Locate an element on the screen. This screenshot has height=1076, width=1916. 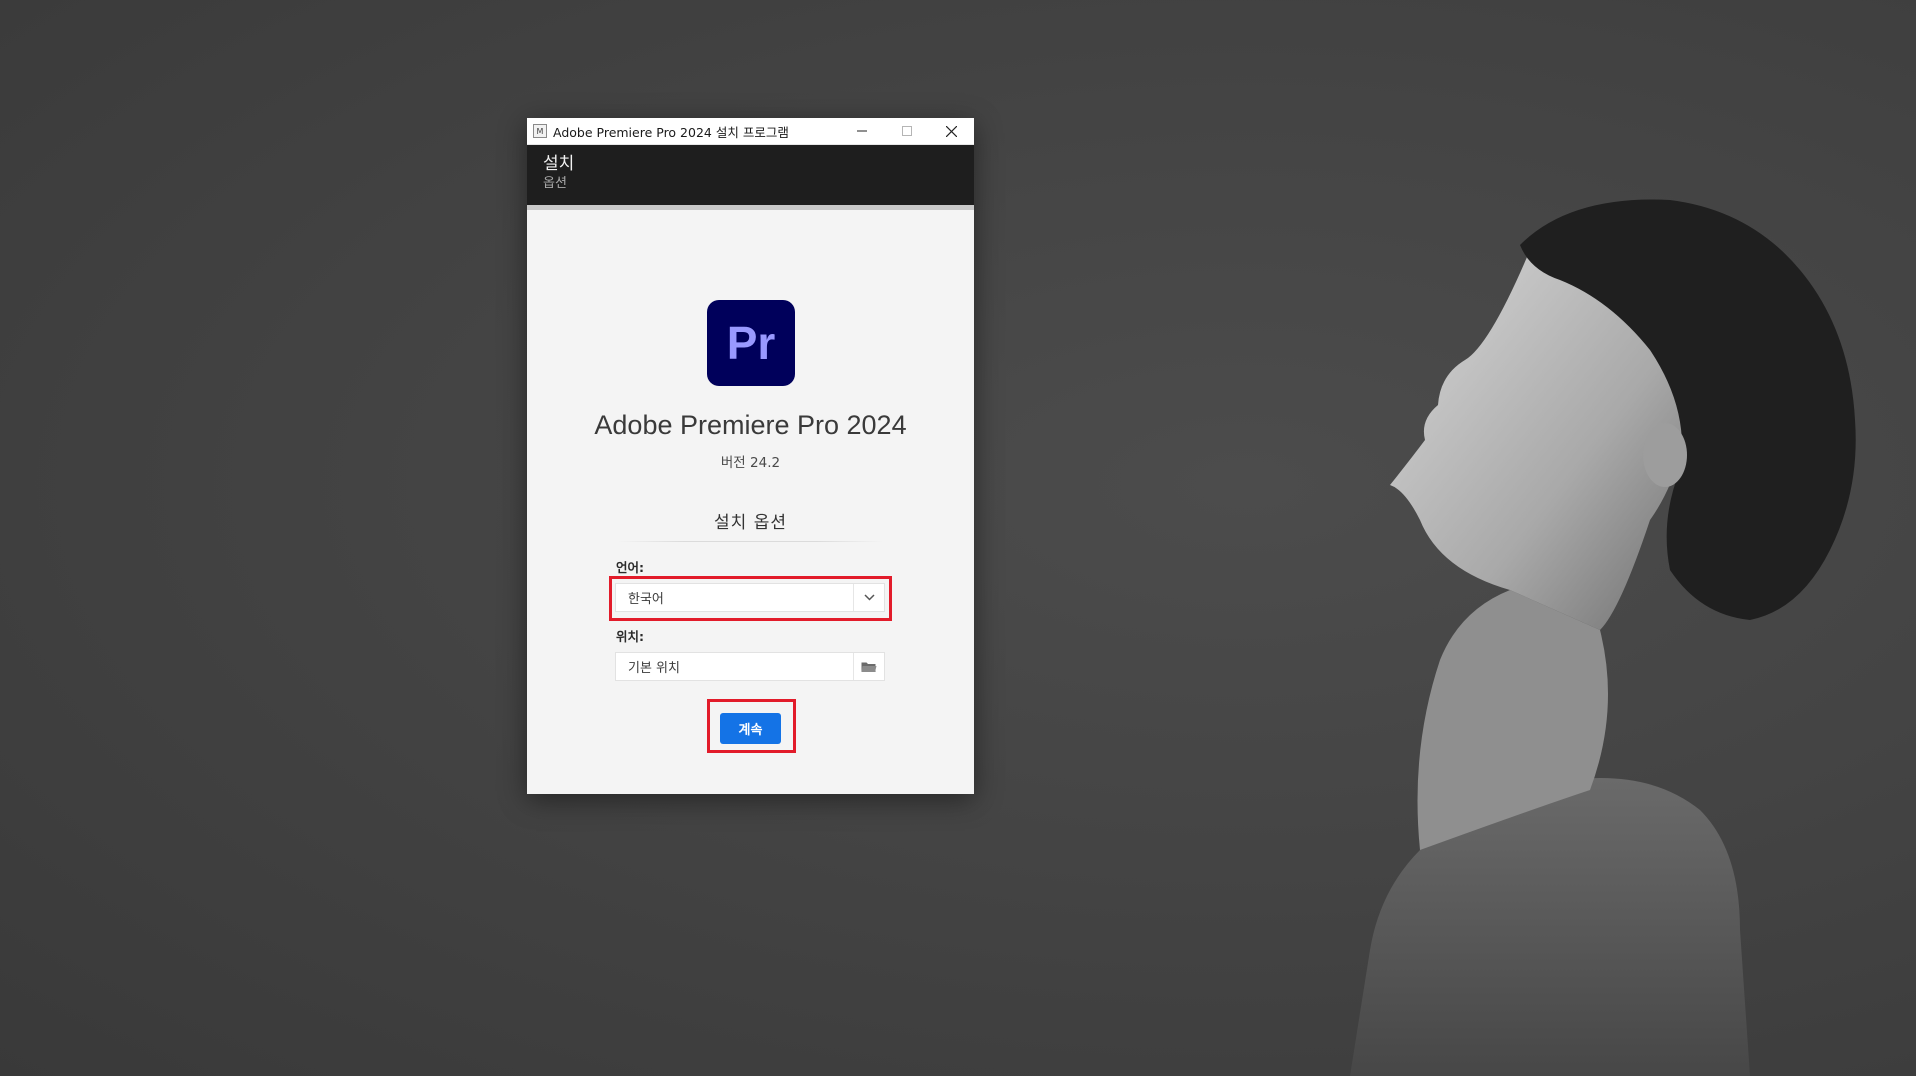
language-dropdown-toggle is located at coordinates (868, 597).